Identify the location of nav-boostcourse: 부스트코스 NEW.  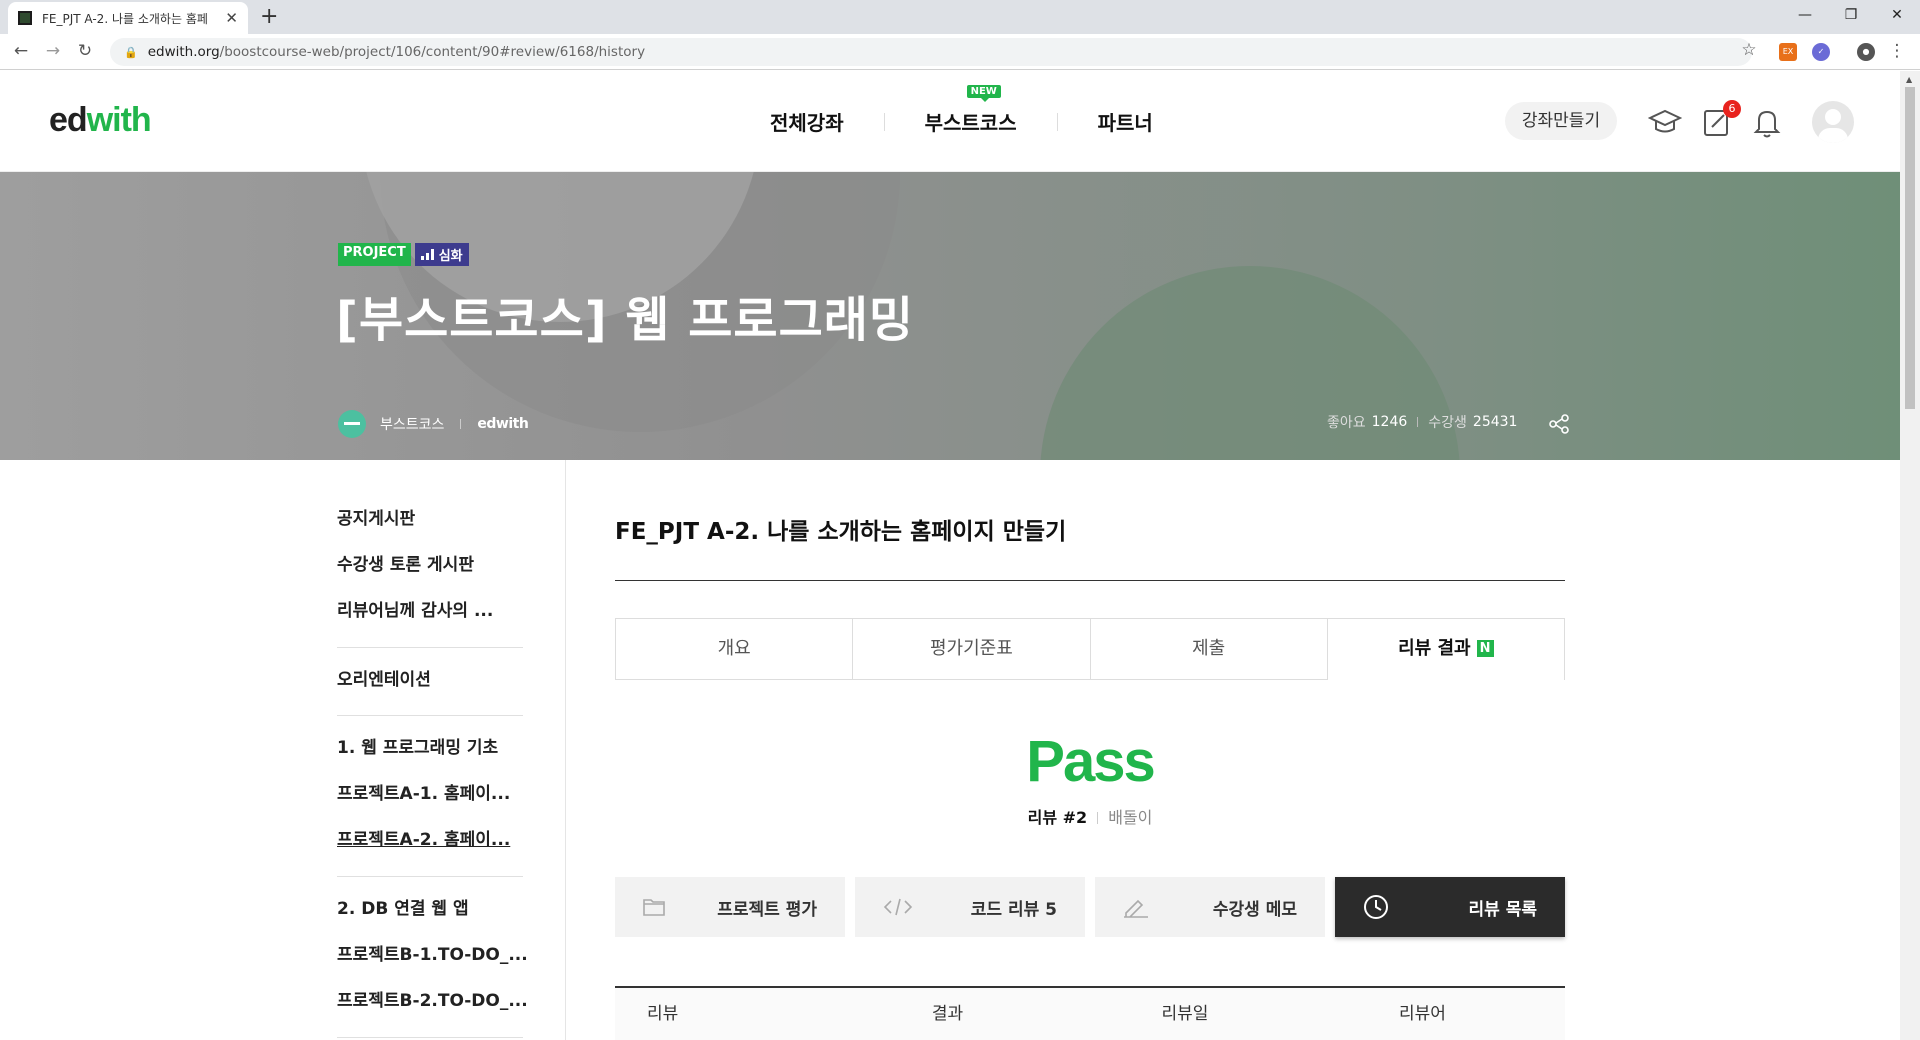
(971, 110).